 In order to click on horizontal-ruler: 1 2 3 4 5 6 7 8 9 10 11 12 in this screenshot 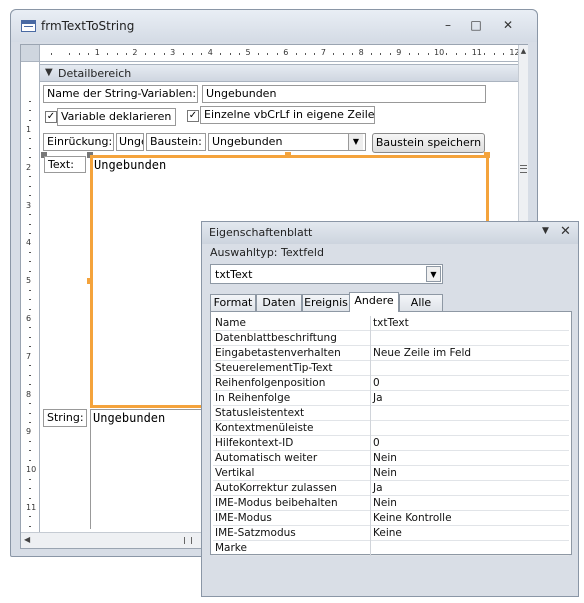, I will do `click(280, 53)`.